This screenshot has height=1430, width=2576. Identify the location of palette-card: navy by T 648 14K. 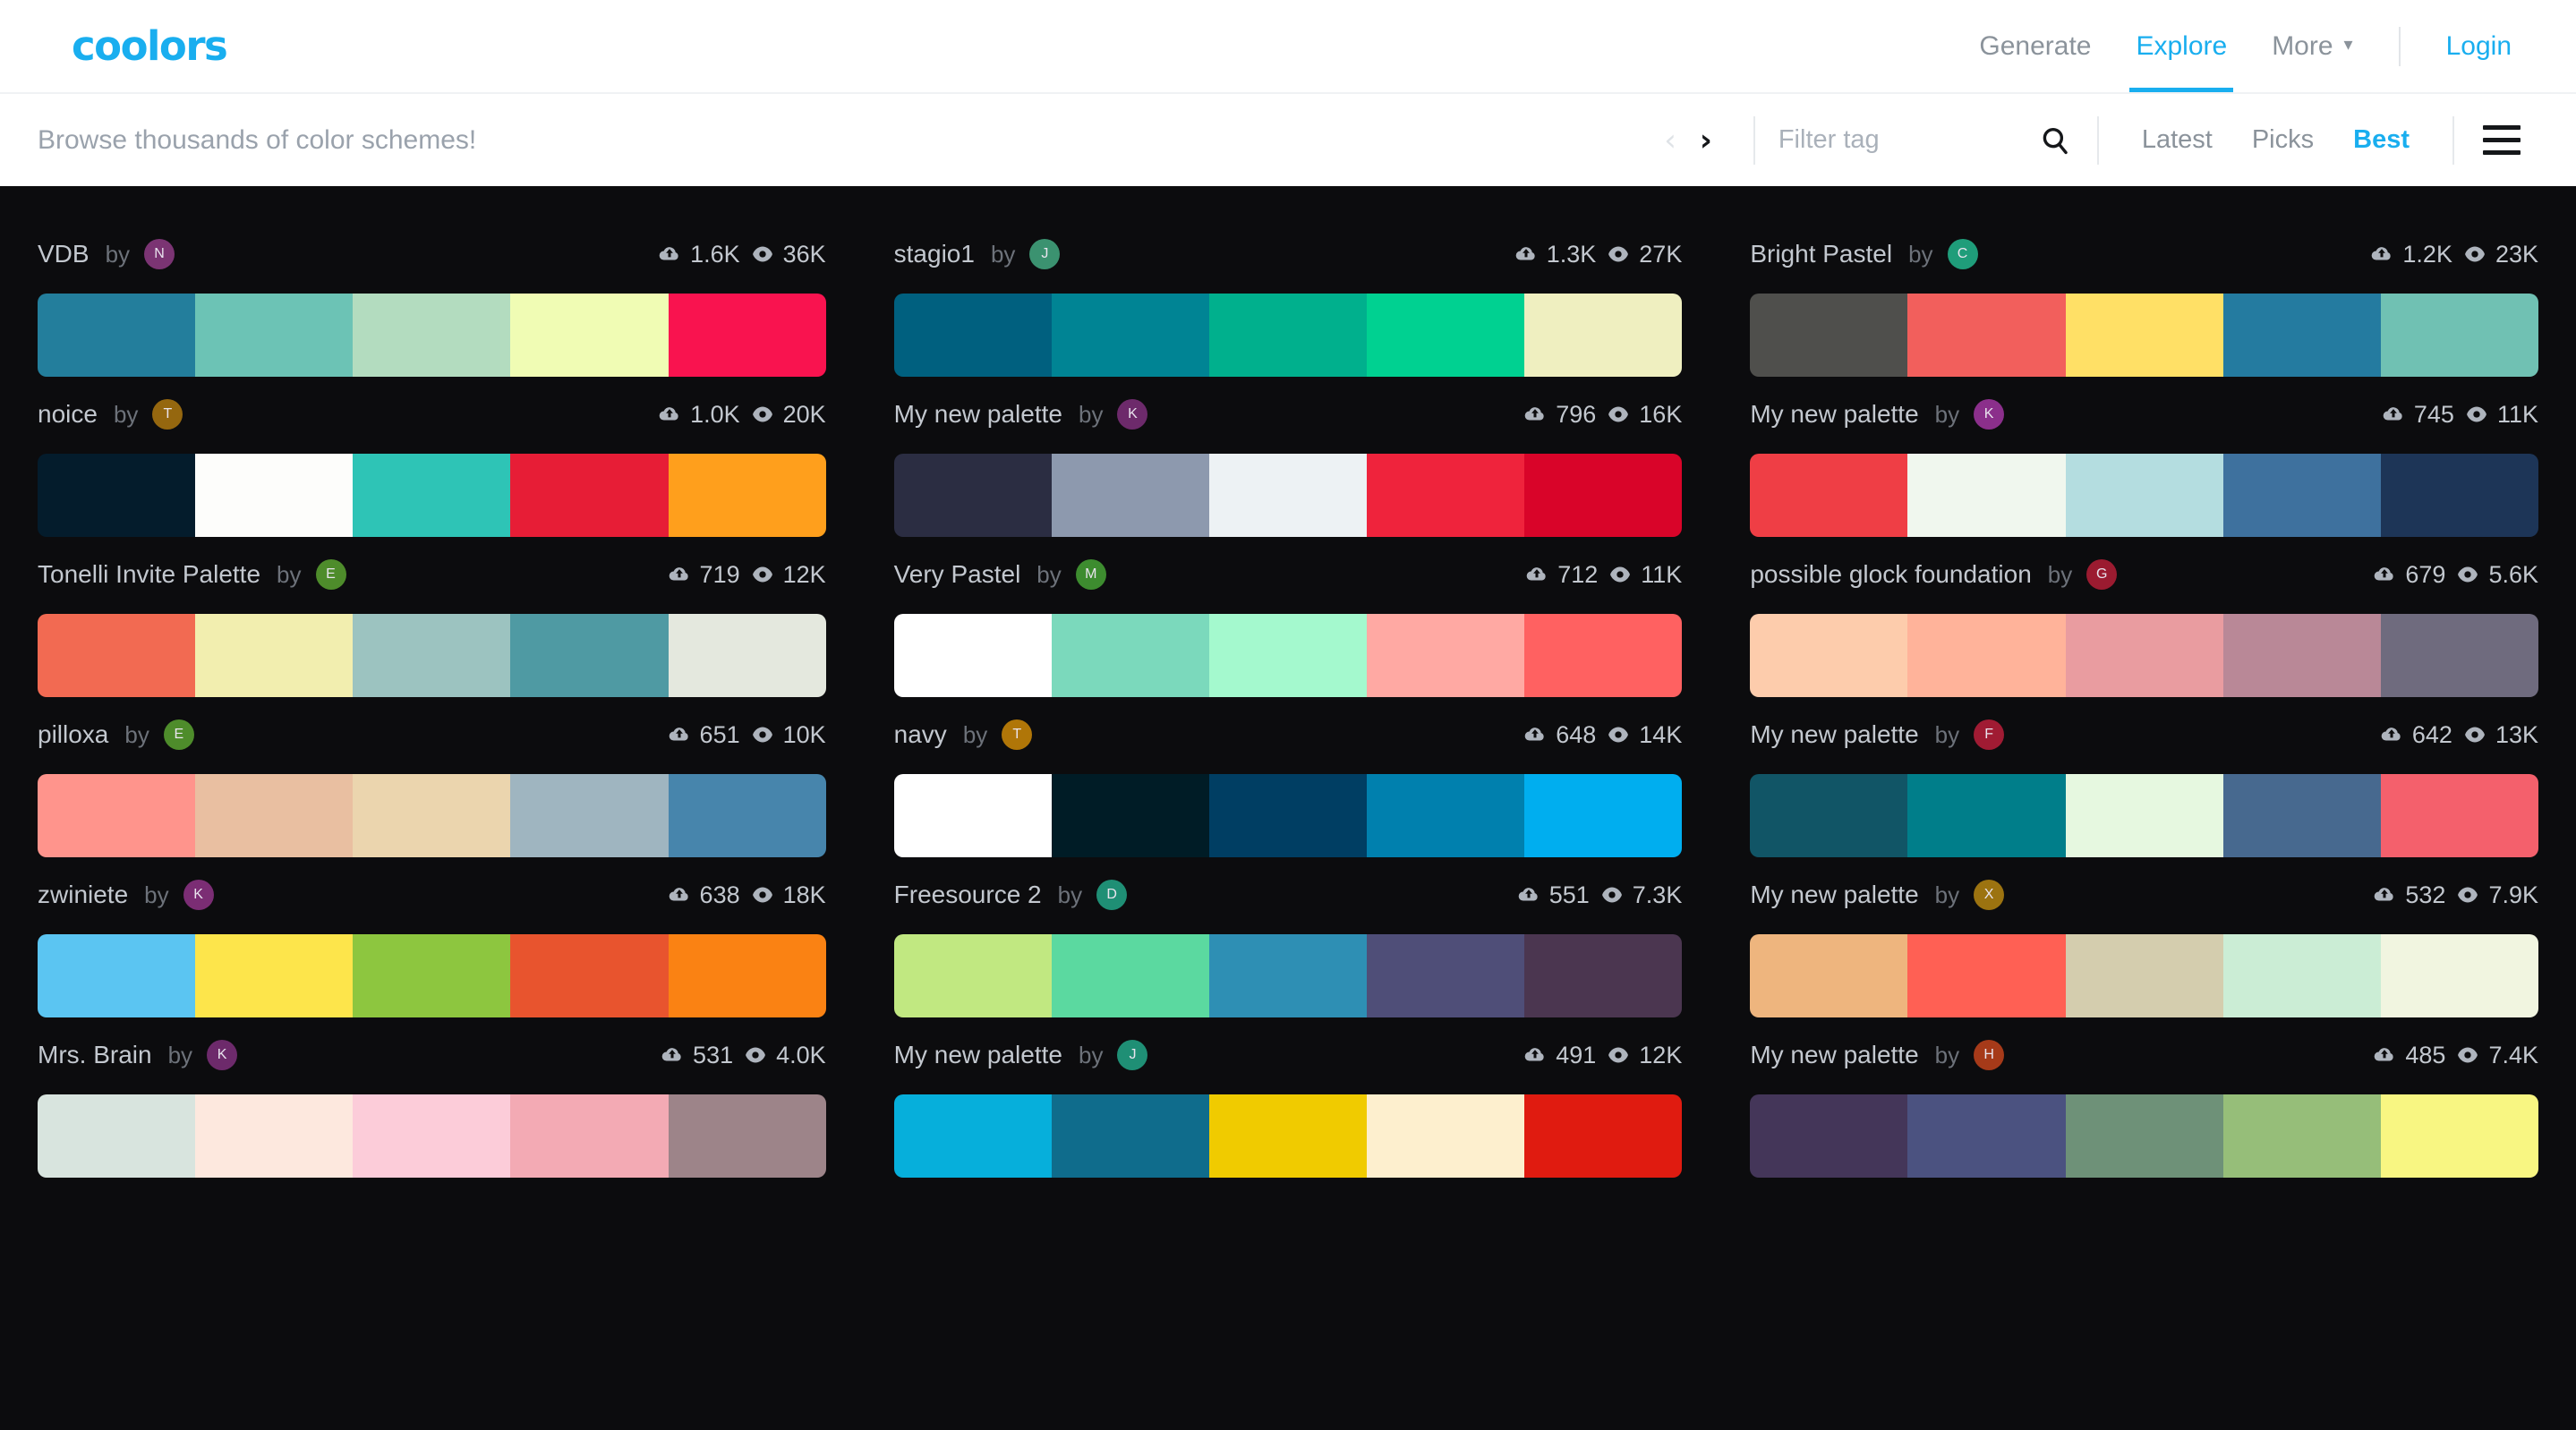
(1288, 777).